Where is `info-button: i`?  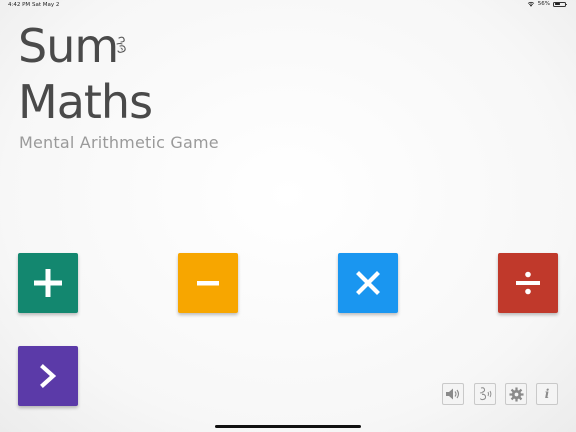 info-button: i is located at coordinates (547, 394).